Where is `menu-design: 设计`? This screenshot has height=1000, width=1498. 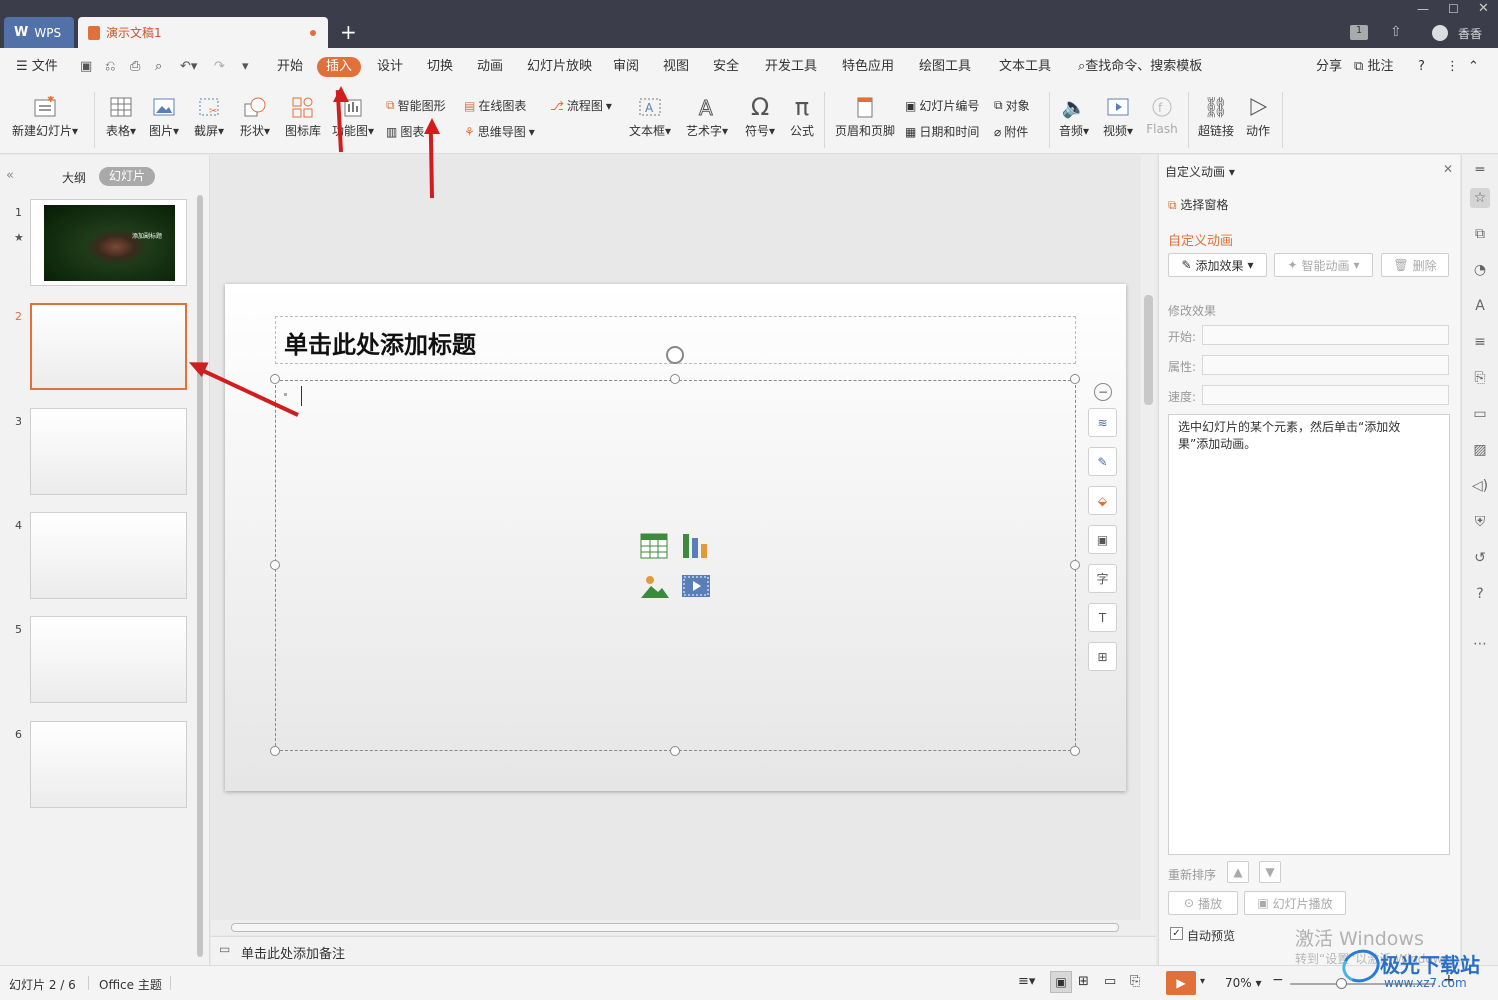 menu-design: 设计 is located at coordinates (390, 67).